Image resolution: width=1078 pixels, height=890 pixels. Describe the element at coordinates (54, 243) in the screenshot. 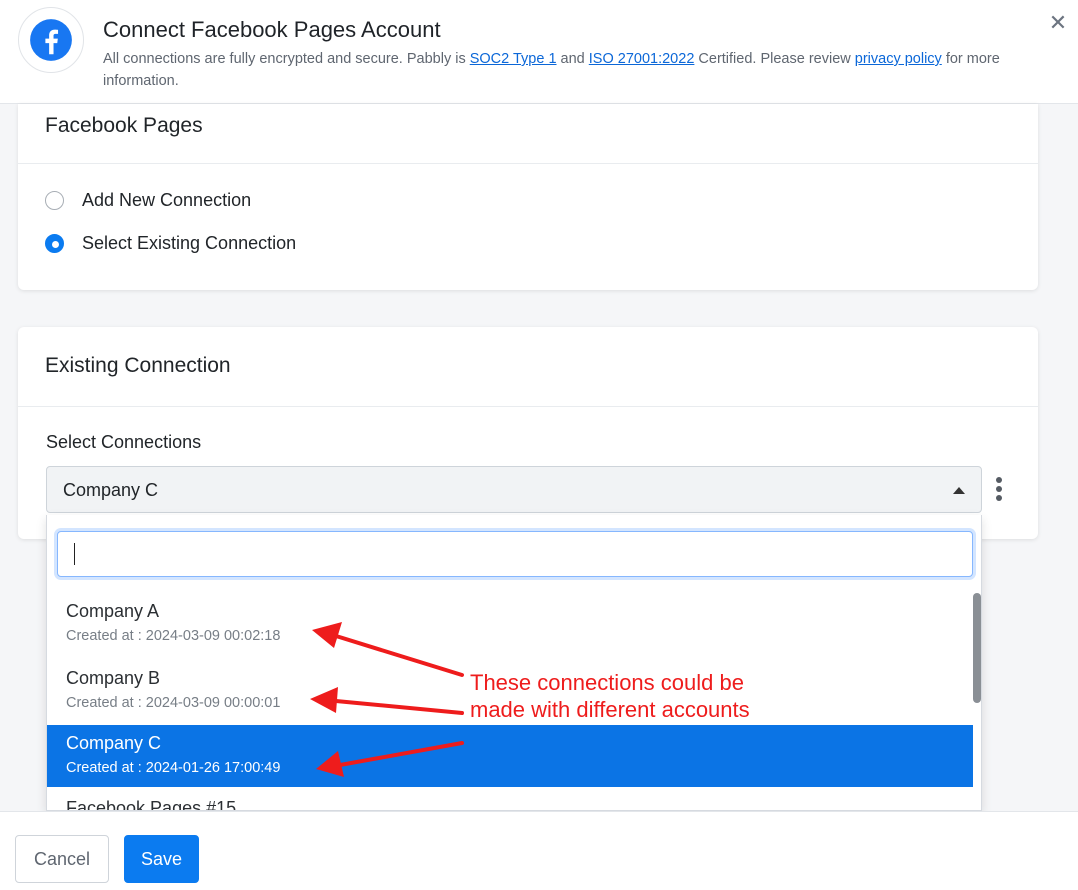

I see `radio-button-checked` at that location.